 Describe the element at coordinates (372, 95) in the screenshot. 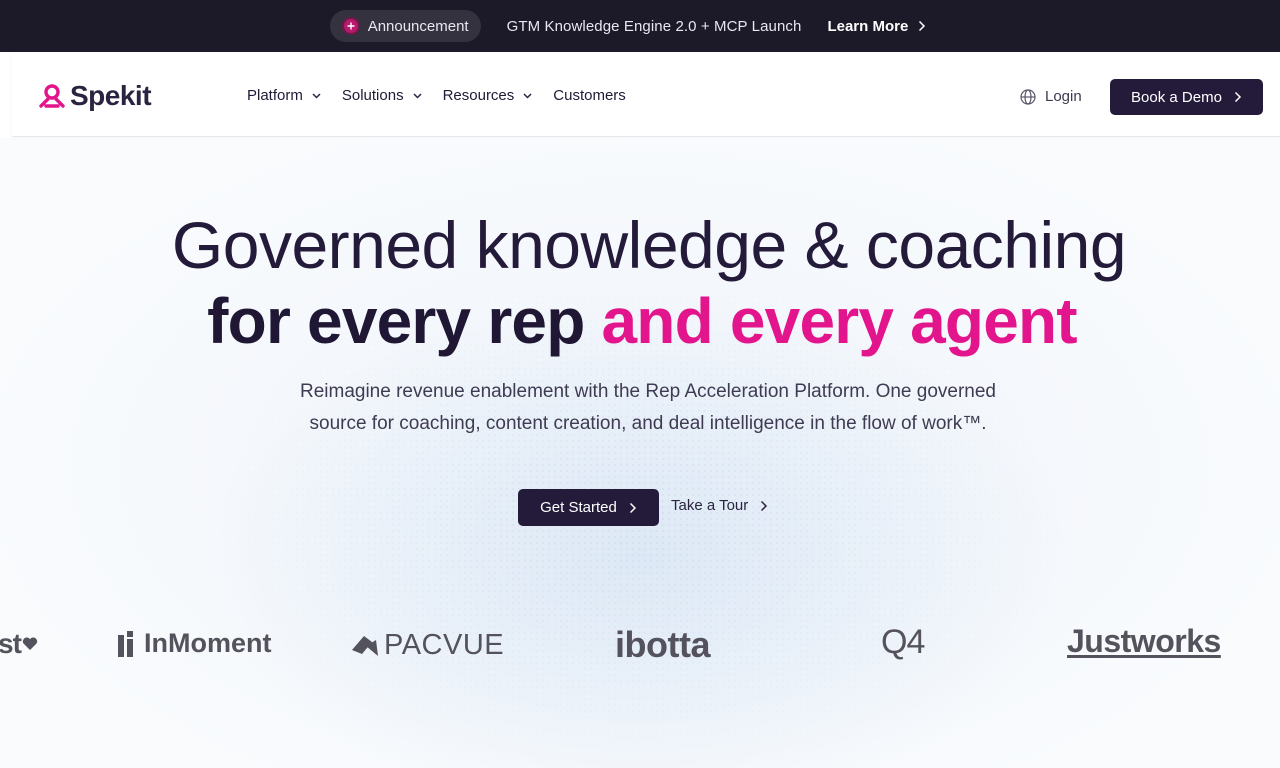

I see `nav-item-label: Solutions` at that location.